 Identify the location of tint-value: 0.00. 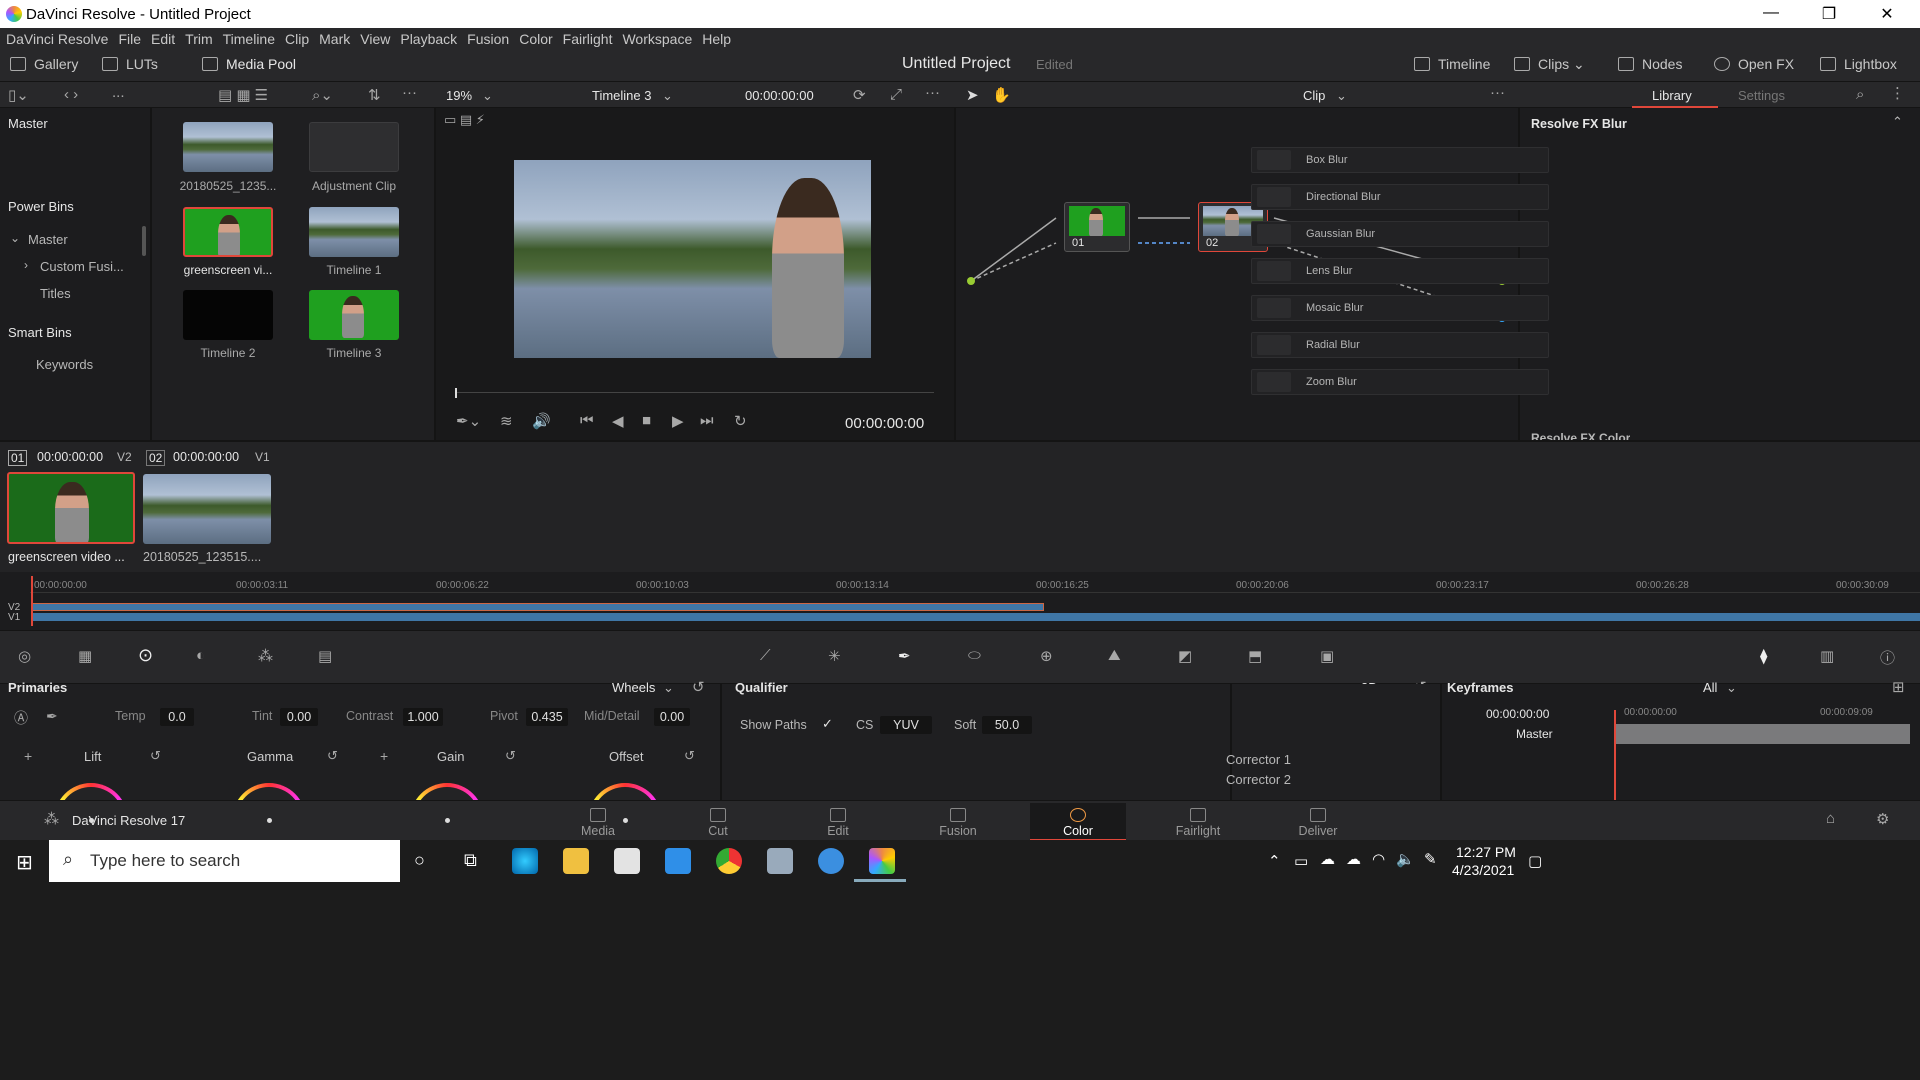
(299, 717).